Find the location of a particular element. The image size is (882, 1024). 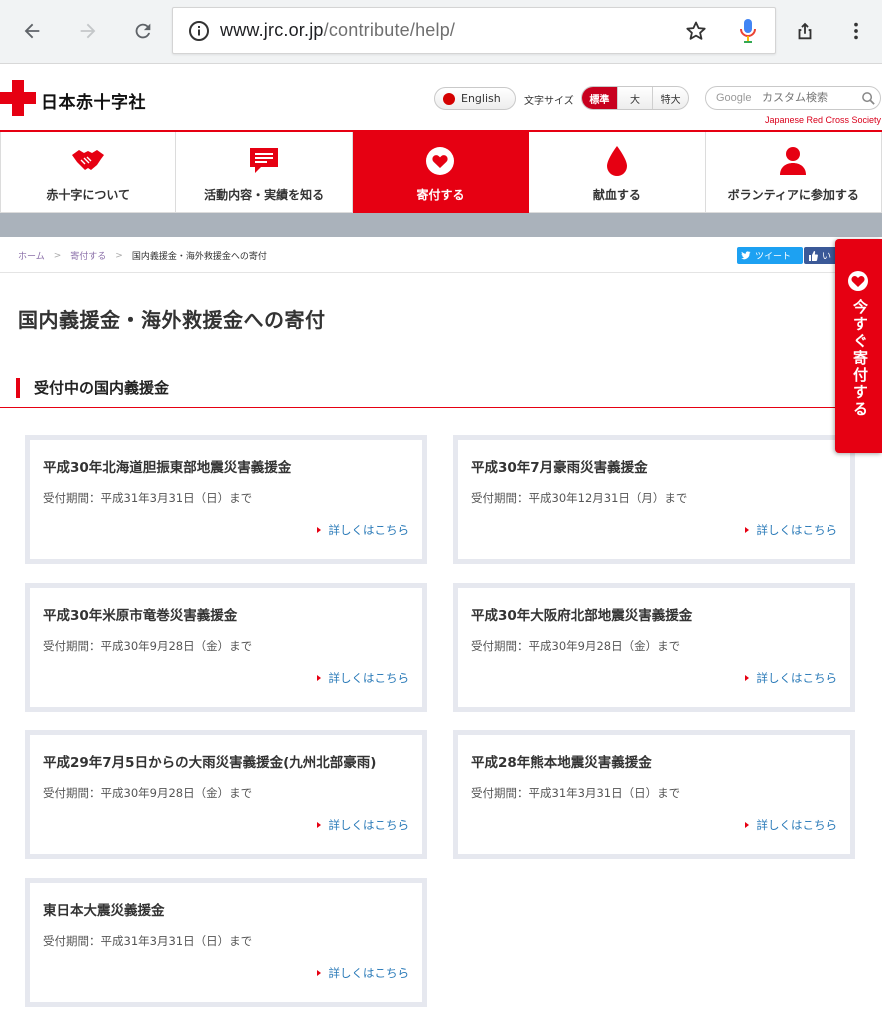

back-arrow-icon is located at coordinates (32, 31).